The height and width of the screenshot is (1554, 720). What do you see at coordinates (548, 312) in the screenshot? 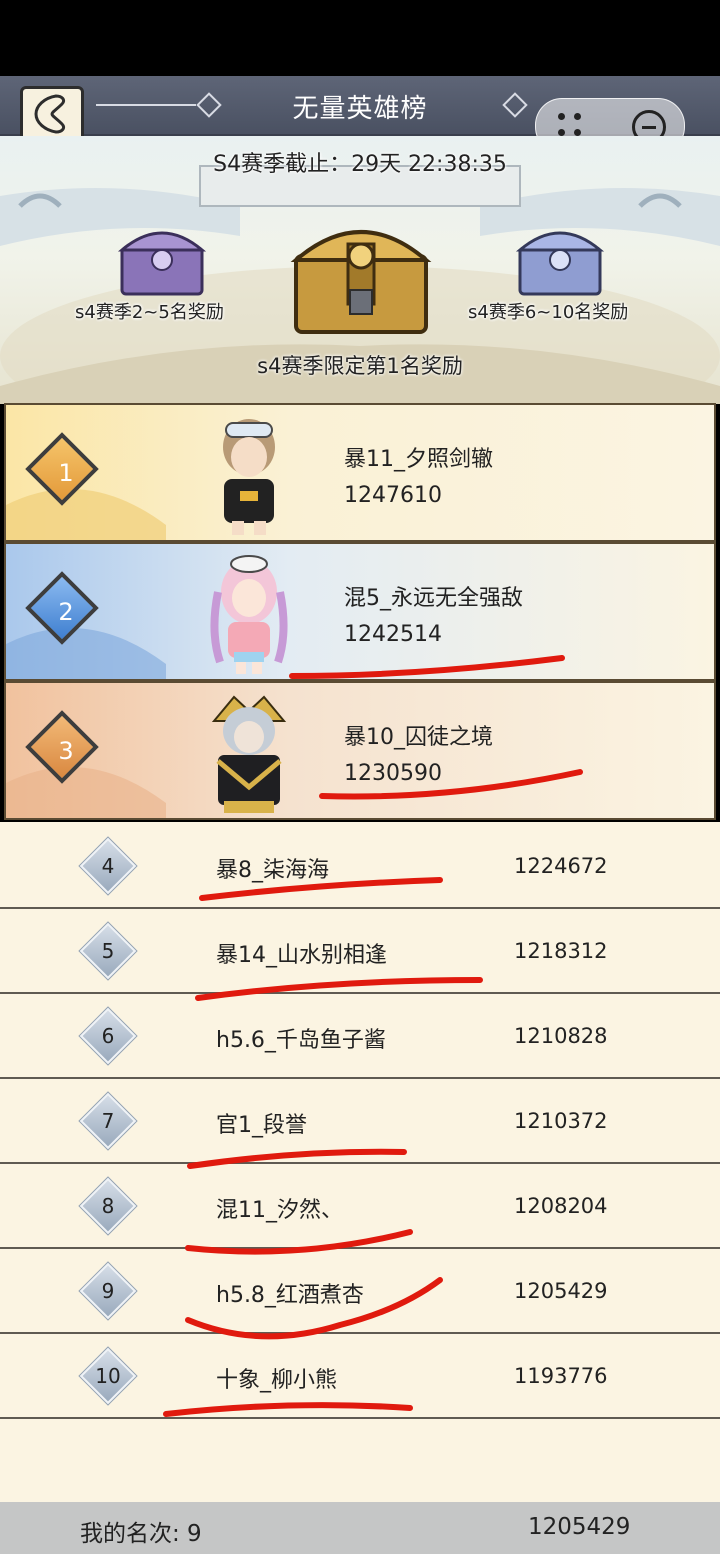
I see `chest-label-right: s4赛季6~10名奖励` at bounding box center [548, 312].